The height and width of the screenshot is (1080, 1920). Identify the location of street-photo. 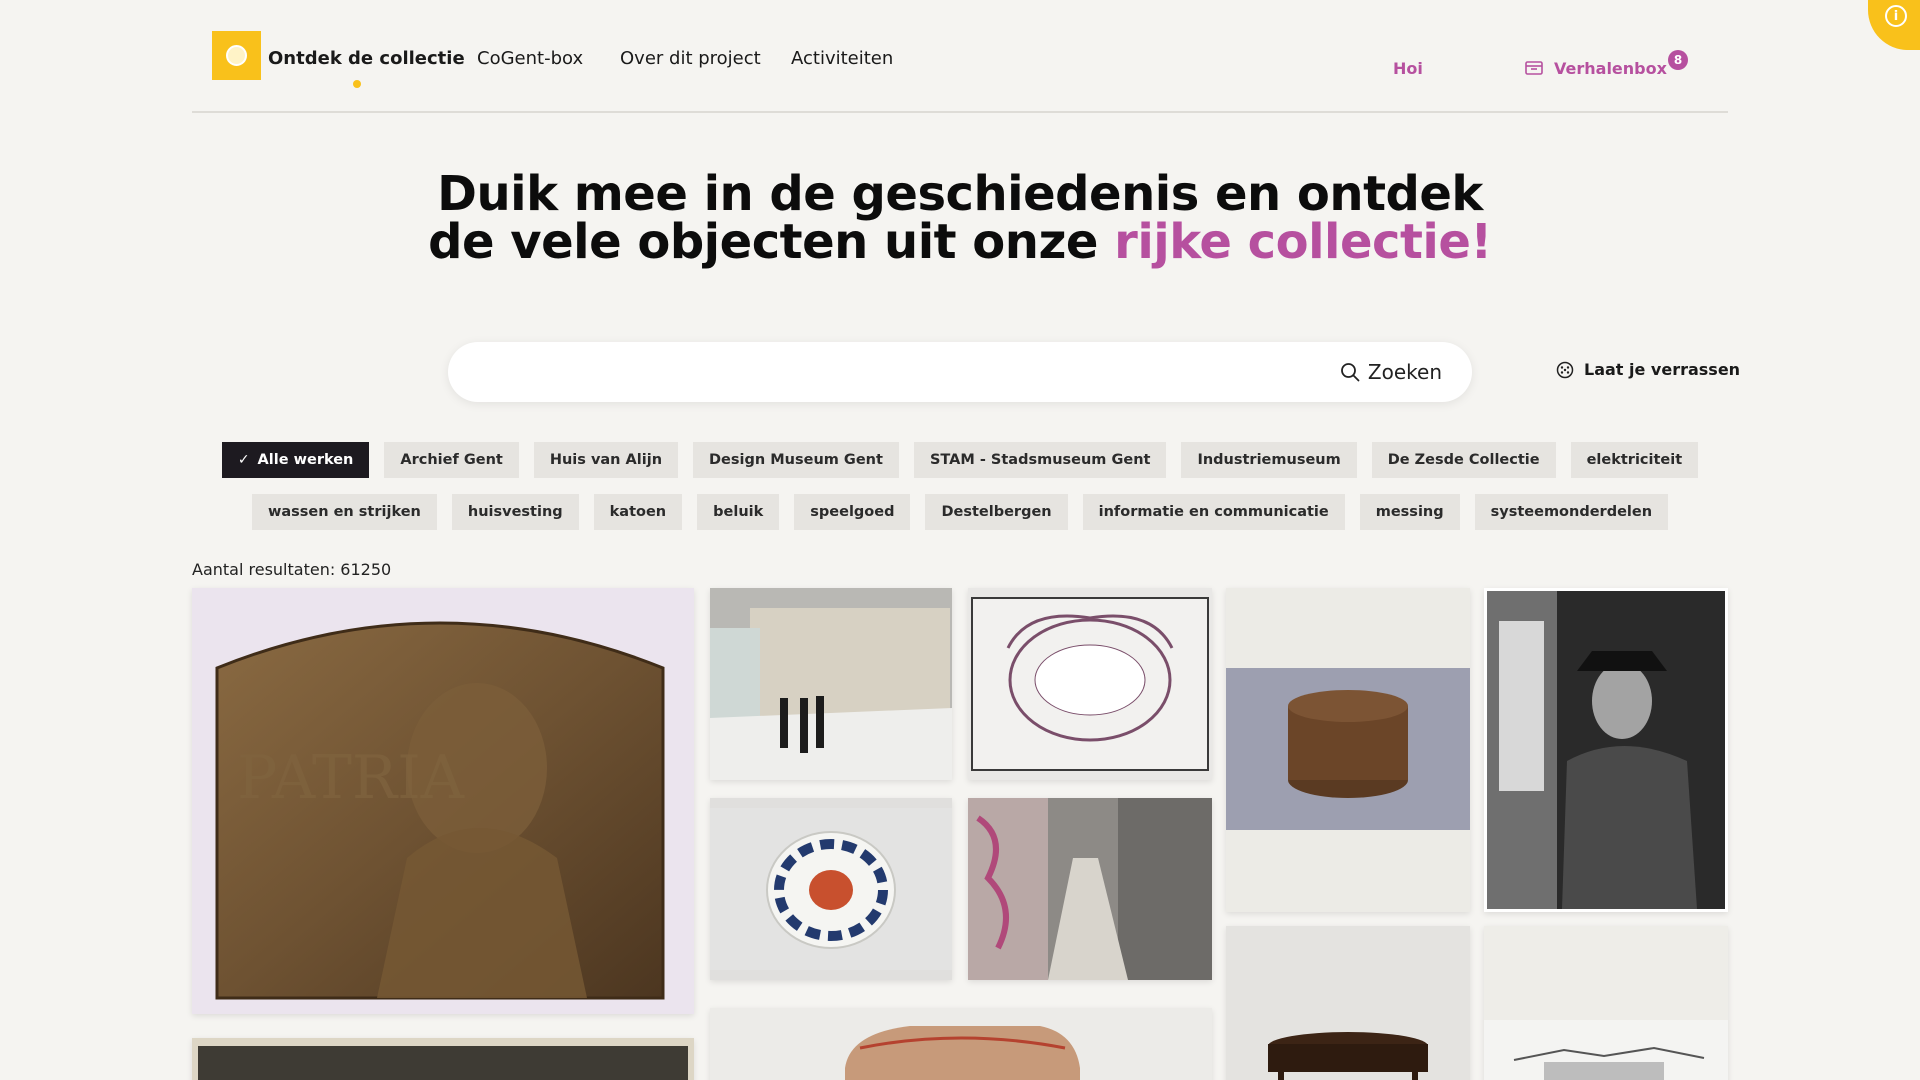
(831, 684).